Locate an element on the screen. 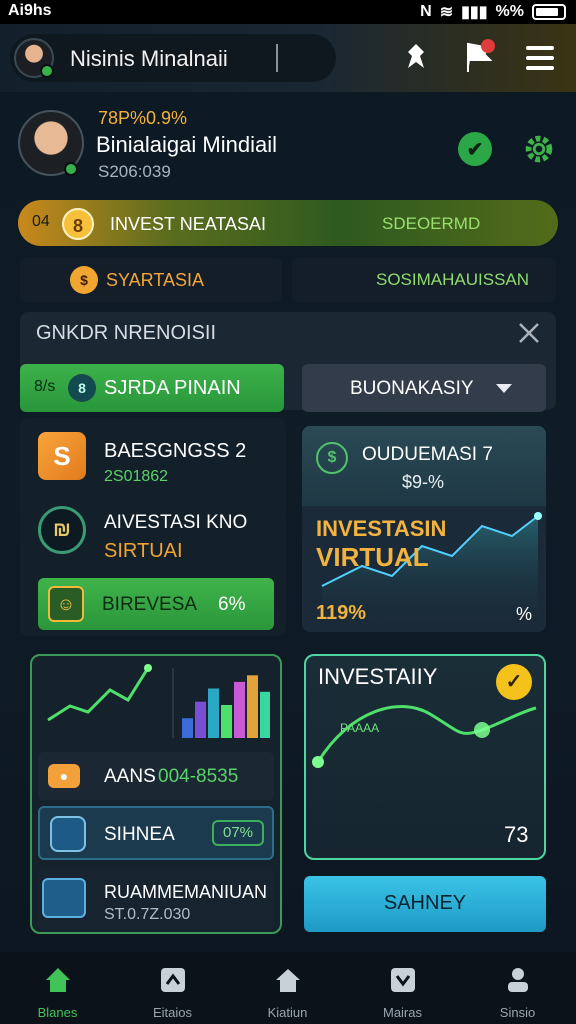 This screenshot has width=576, height=1024. primary-filter-button: 8/s 8 SJRDA PINAIN is located at coordinates (152, 388).